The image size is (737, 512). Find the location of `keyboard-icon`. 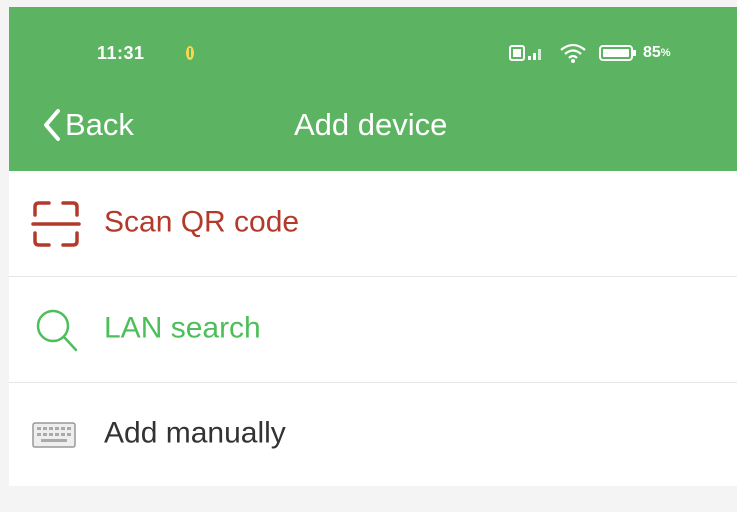

keyboard-icon is located at coordinates (54, 434).